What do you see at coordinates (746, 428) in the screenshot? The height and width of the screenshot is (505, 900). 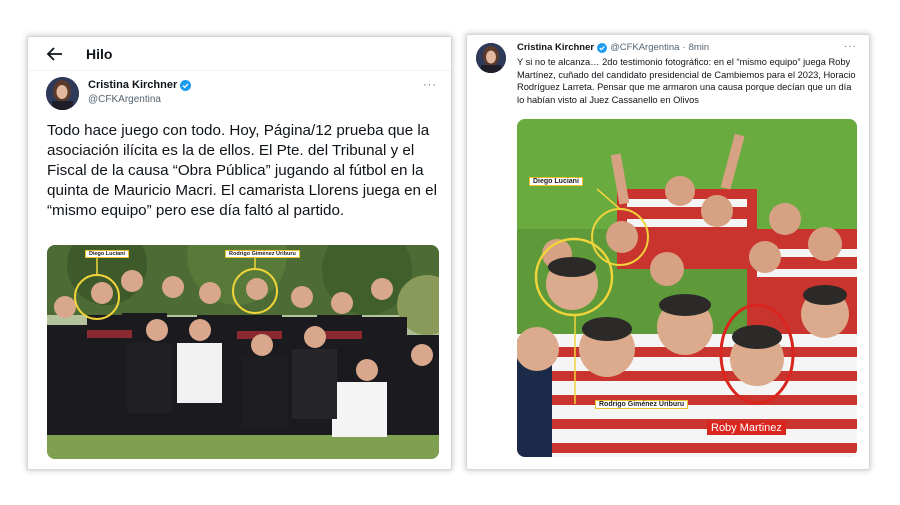 I see `photo-label-roby-martinez: Roby Martinez` at bounding box center [746, 428].